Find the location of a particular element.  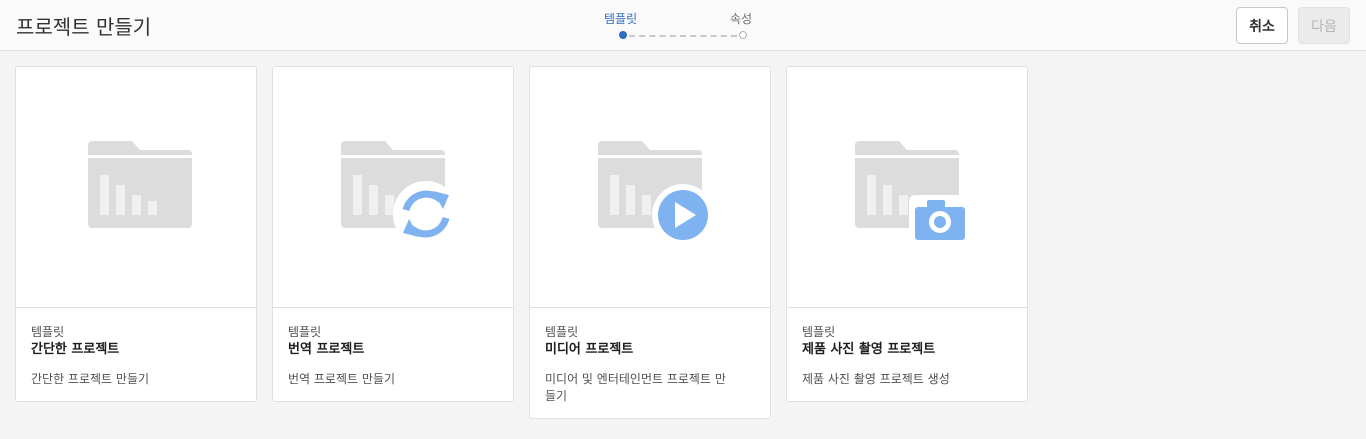

play-icon is located at coordinates (683, 215).